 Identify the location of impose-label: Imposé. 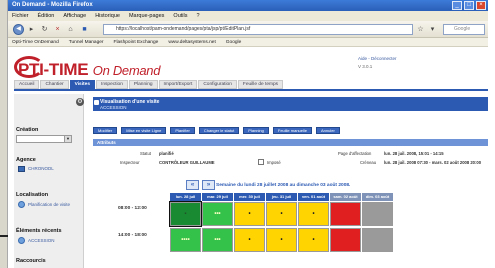
(274, 162).